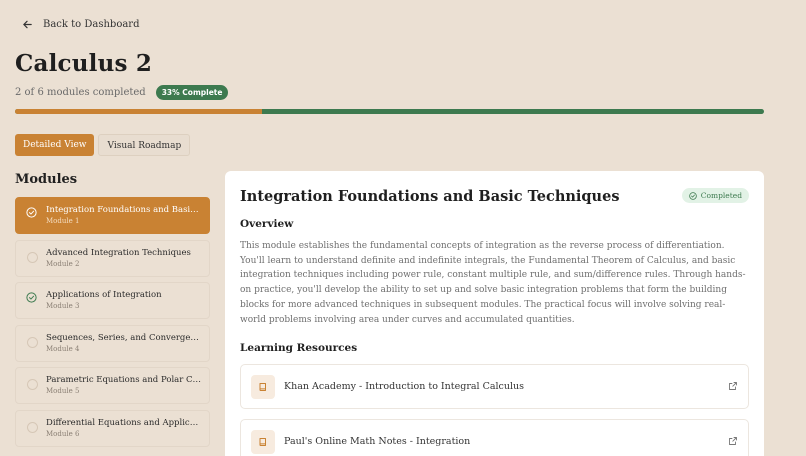 The height and width of the screenshot is (456, 806). Describe the element at coordinates (144, 145) in the screenshot. I see `visual-roadmap-button: Visual Roadmap` at that location.